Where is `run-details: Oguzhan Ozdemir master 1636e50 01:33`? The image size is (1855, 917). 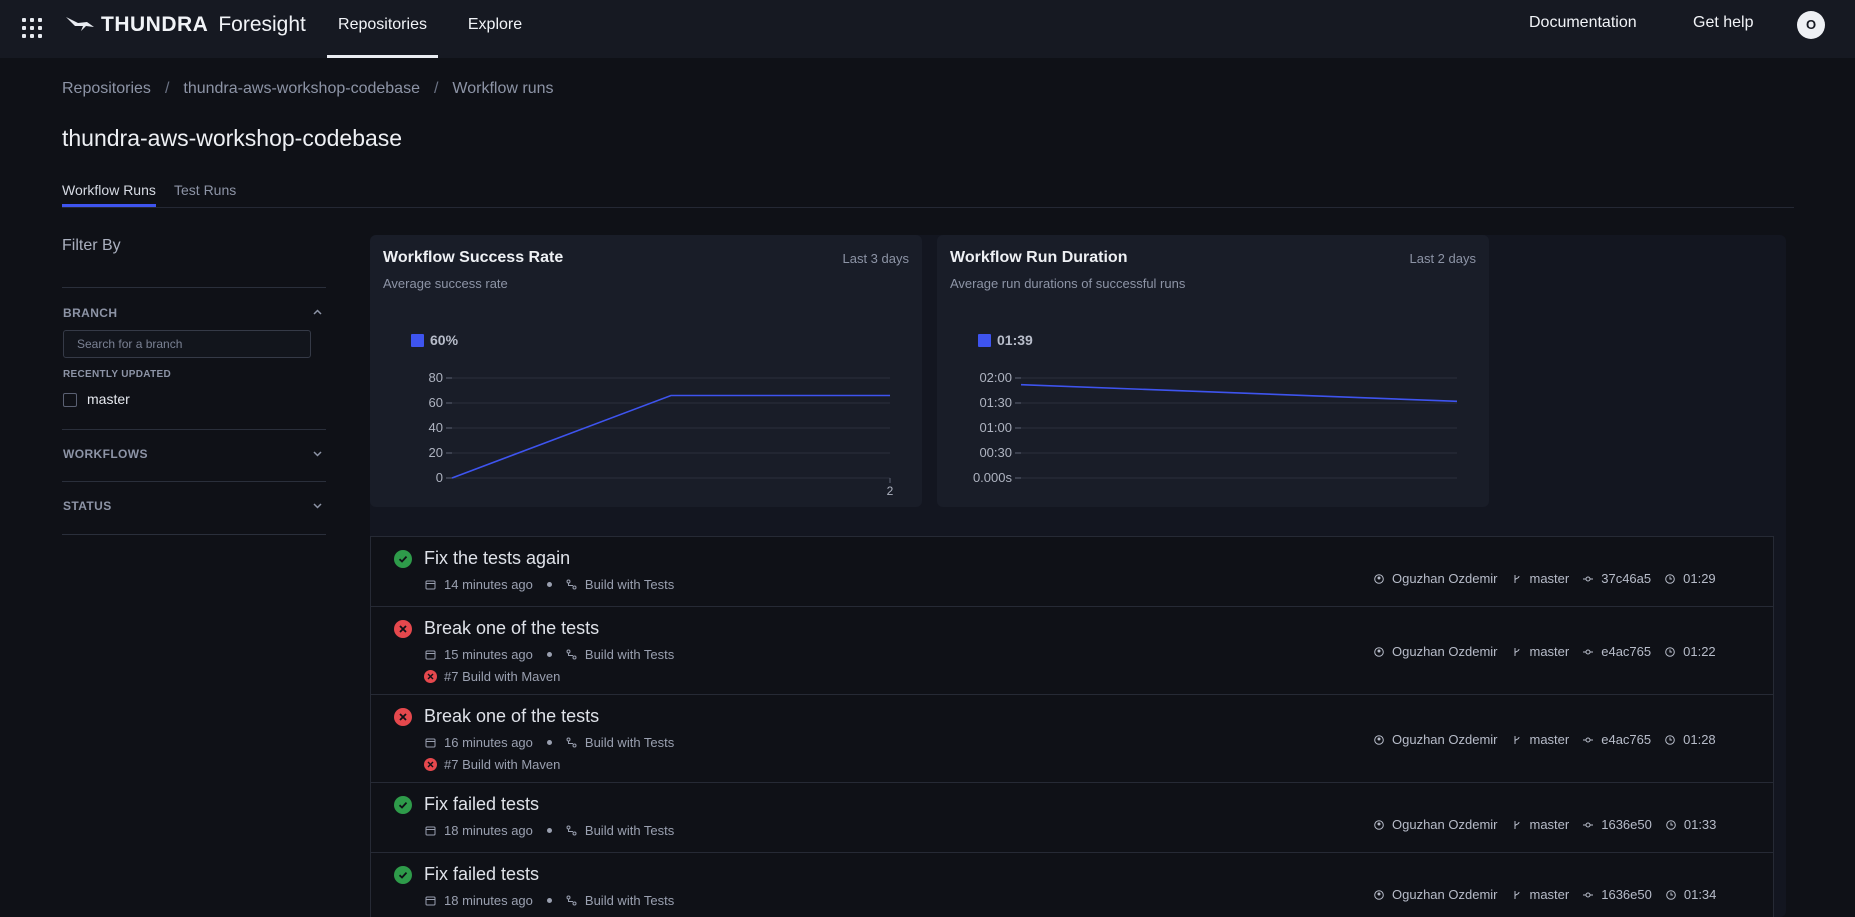
run-details: Oguzhan Ozdemir master 1636e50 01:33 is located at coordinates (1545, 824).